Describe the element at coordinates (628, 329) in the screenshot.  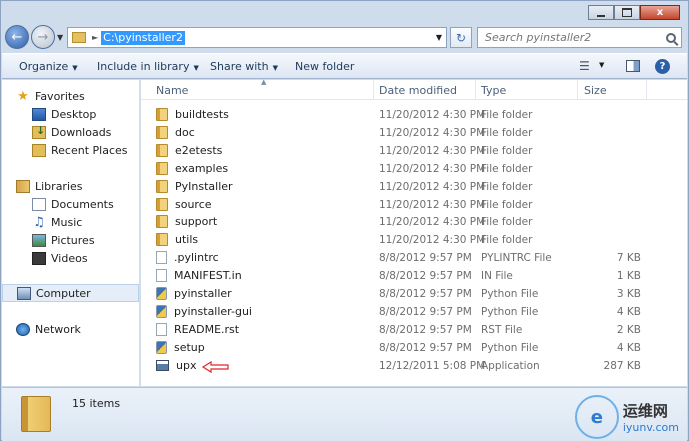
I see `file-size: 2 KB` at that location.